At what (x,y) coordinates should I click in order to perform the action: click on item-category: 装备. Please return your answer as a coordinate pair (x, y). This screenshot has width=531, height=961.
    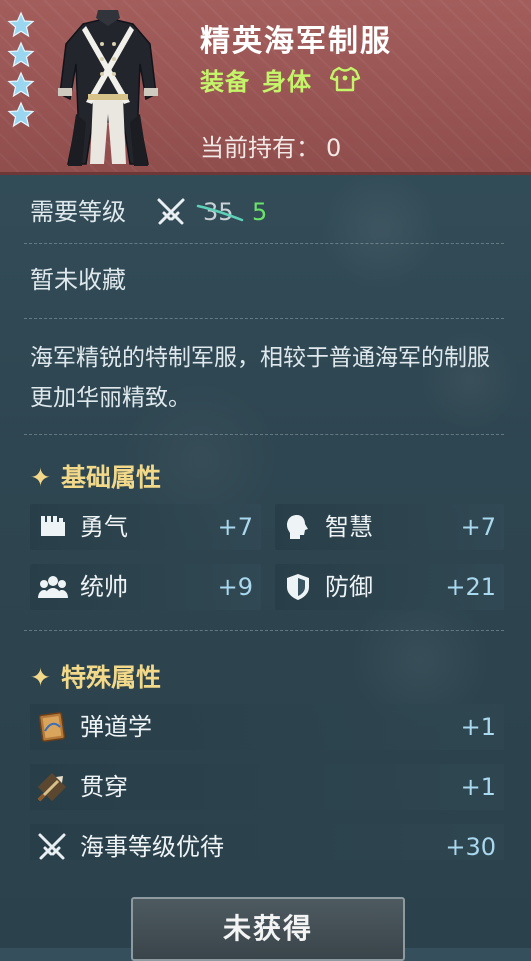
    Looking at the image, I should click on (225, 82).